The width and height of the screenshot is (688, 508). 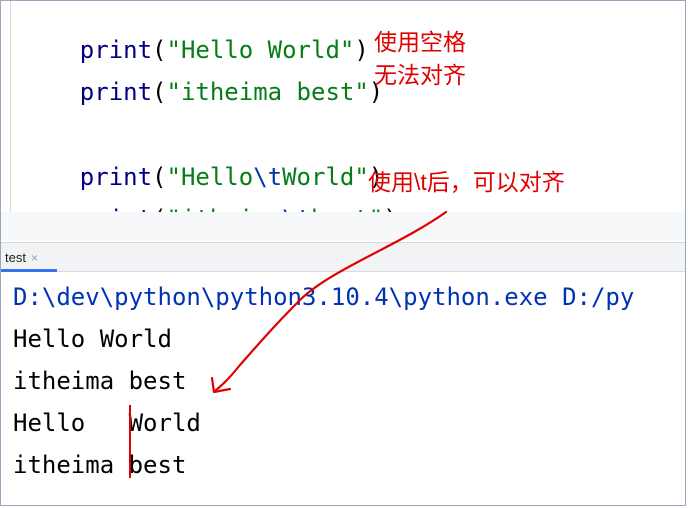 I want to click on run-tool-window-tabbar: test ×, so click(x=343, y=257).